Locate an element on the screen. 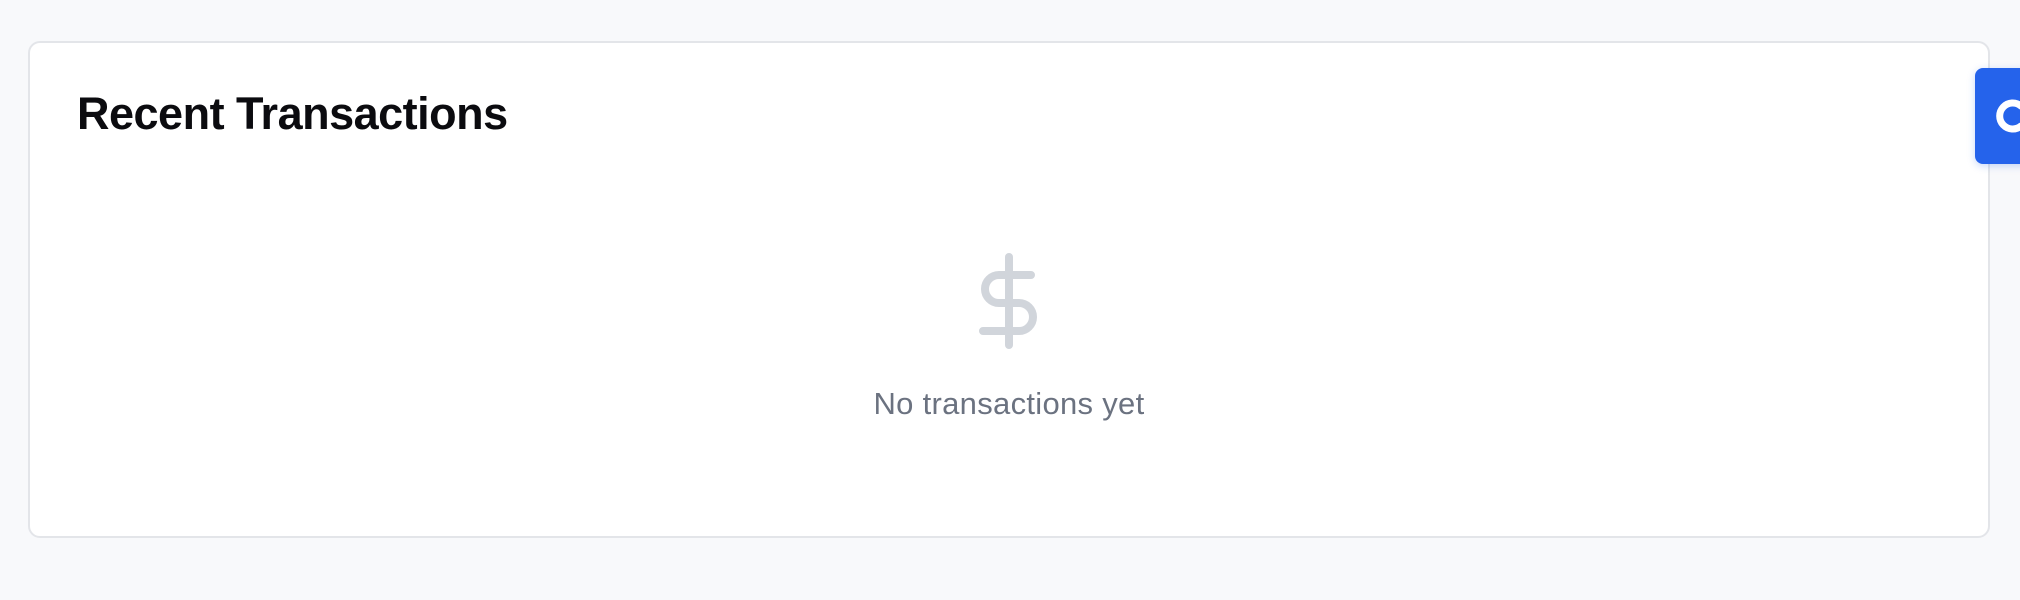 This screenshot has height=600, width=2020. chat-icon is located at coordinates (2008, 116).